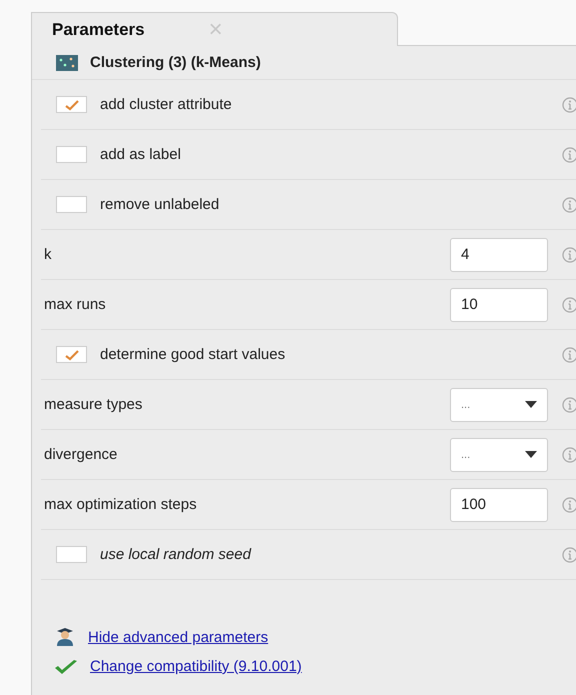 Image resolution: width=576 pixels, height=695 pixels. What do you see at coordinates (121, 504) in the screenshot?
I see `parameter-label: max optimization steps` at bounding box center [121, 504].